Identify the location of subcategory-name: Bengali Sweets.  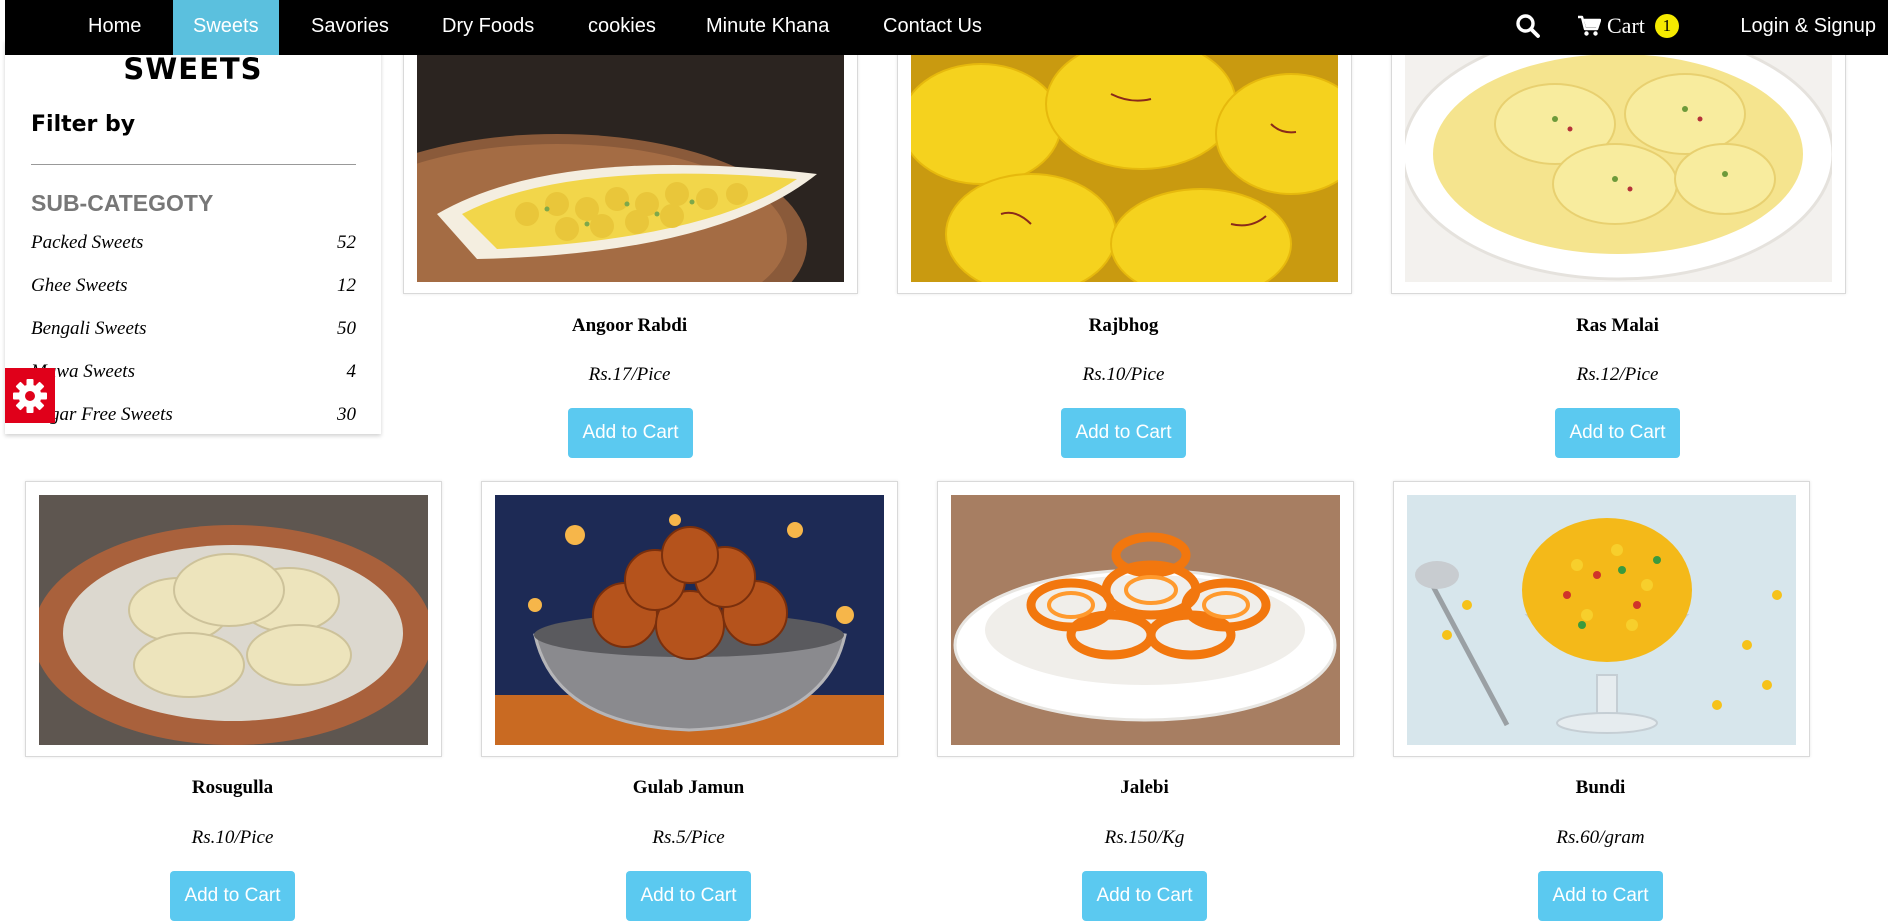
(89, 328).